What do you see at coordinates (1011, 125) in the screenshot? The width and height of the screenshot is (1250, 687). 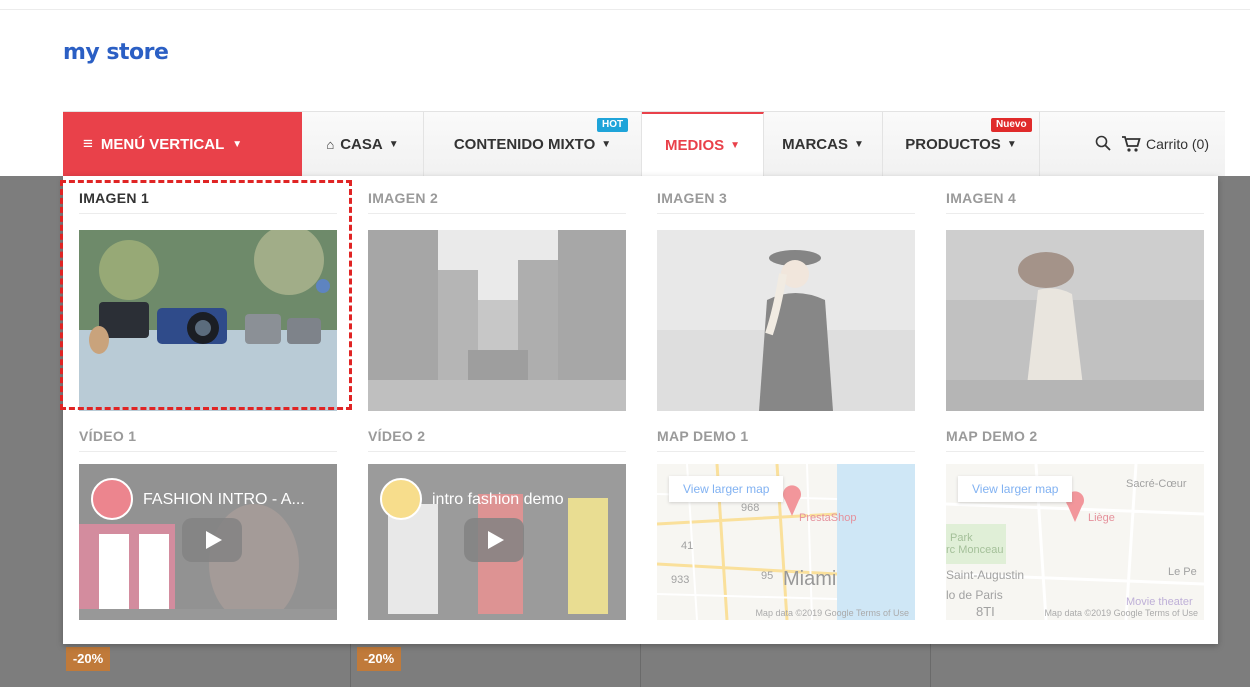 I see `new-badge: Nuevo` at bounding box center [1011, 125].